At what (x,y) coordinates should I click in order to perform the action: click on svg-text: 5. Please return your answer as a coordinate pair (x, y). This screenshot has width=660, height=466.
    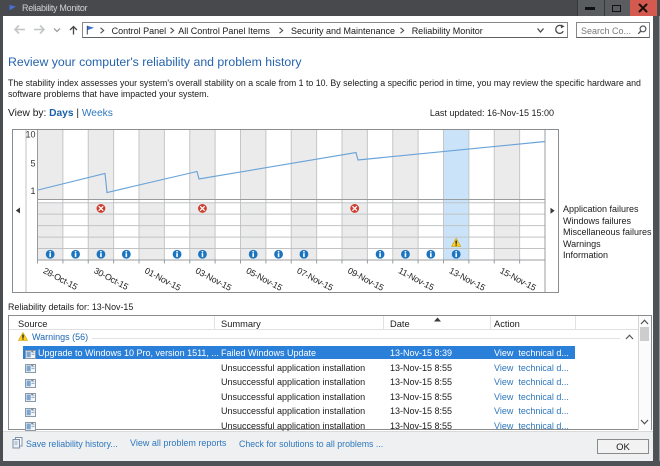
    Looking at the image, I should click on (32, 163).